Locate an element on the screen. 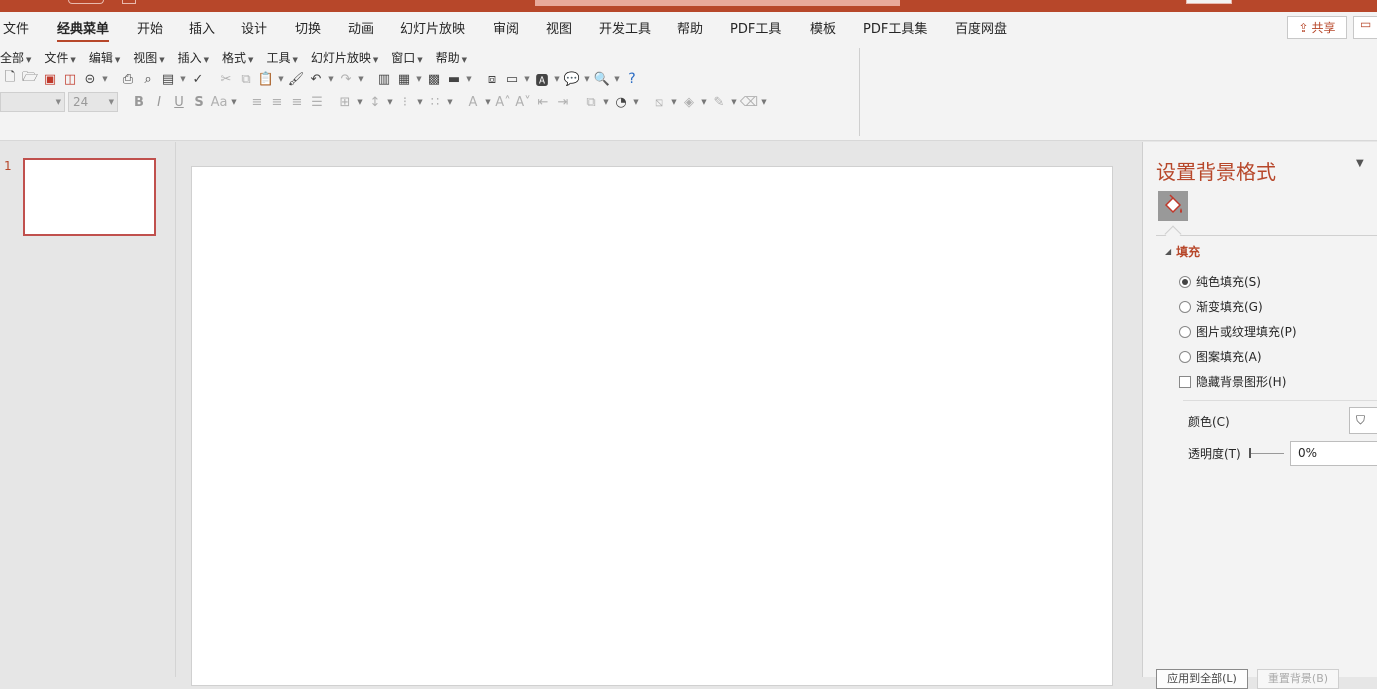  menu-format: 格式 ▼ is located at coordinates (237, 57).